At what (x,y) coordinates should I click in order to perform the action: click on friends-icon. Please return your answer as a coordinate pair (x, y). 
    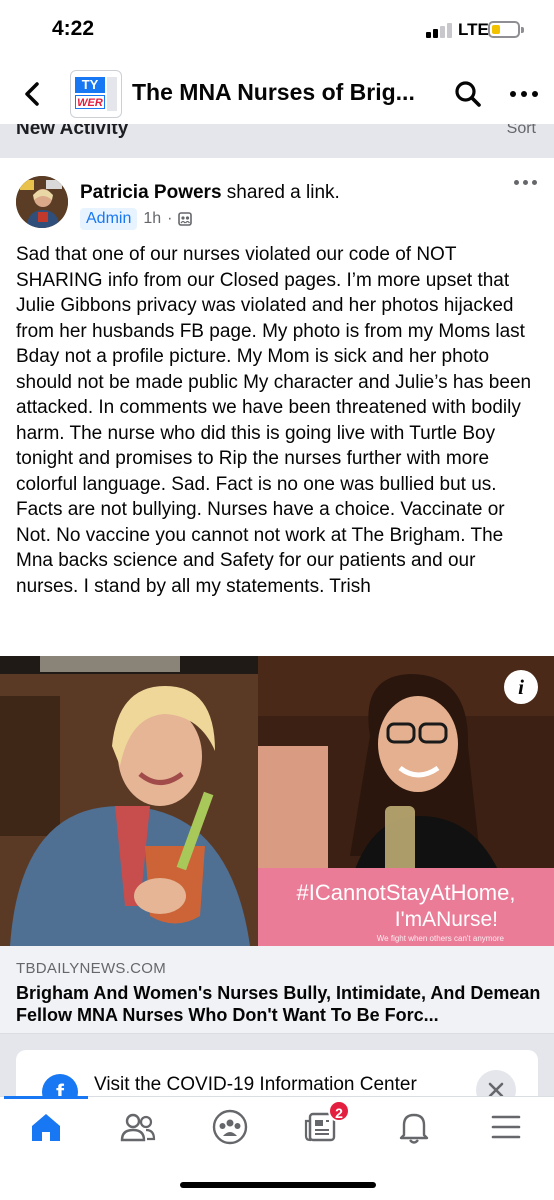
    Looking at the image, I should click on (138, 1127).